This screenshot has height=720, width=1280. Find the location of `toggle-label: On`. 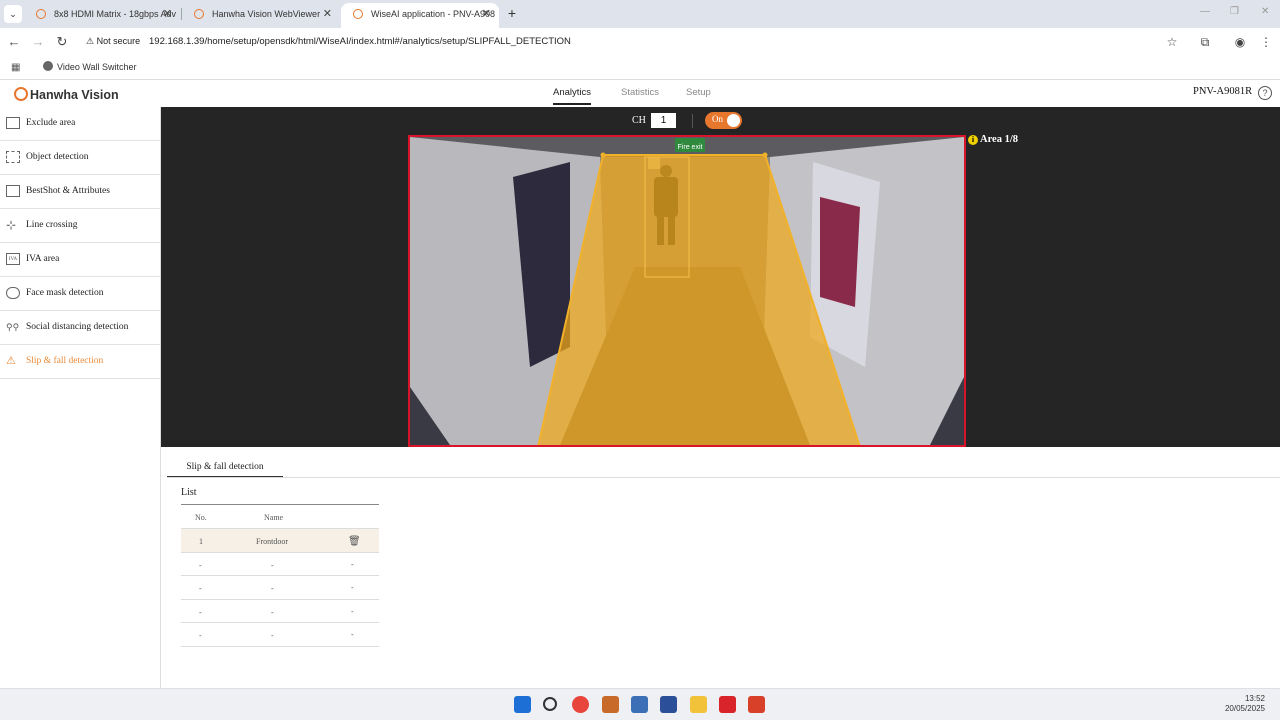

toggle-label: On is located at coordinates (717, 119).